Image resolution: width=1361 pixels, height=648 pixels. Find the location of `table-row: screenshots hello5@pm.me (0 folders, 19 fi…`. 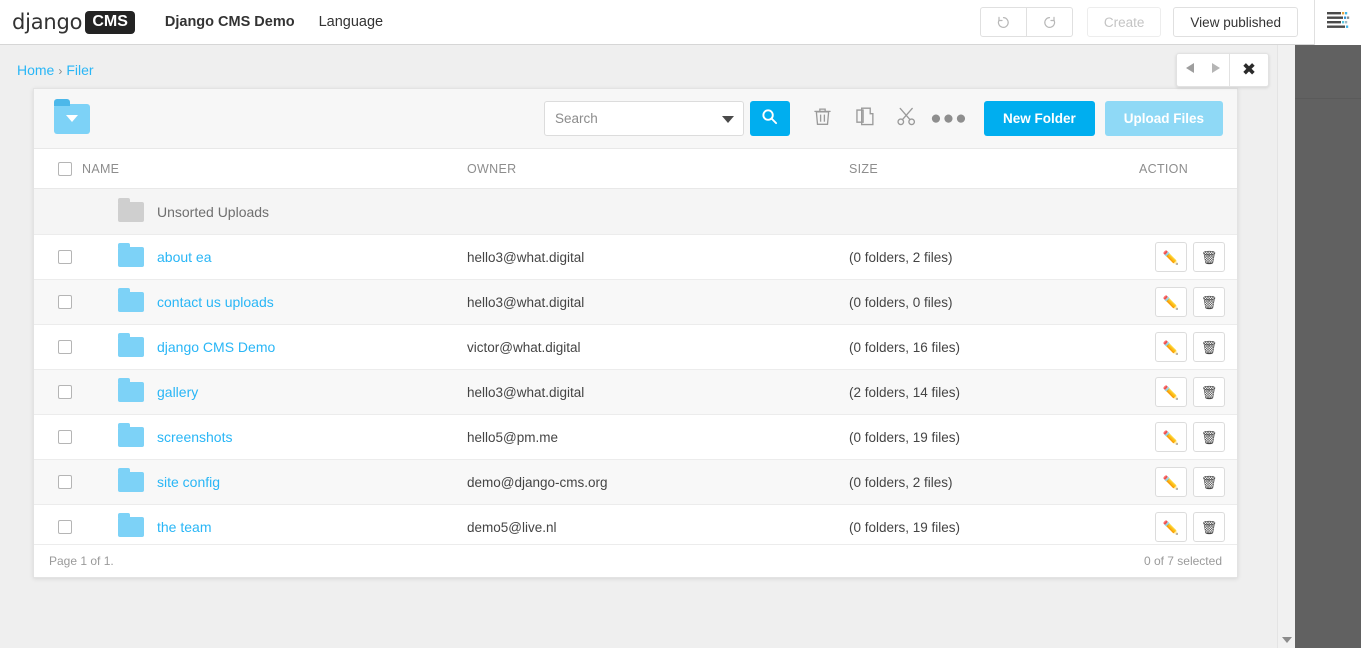

table-row: screenshots hello5@pm.me (0 folders, 19 fi… is located at coordinates (635, 437).